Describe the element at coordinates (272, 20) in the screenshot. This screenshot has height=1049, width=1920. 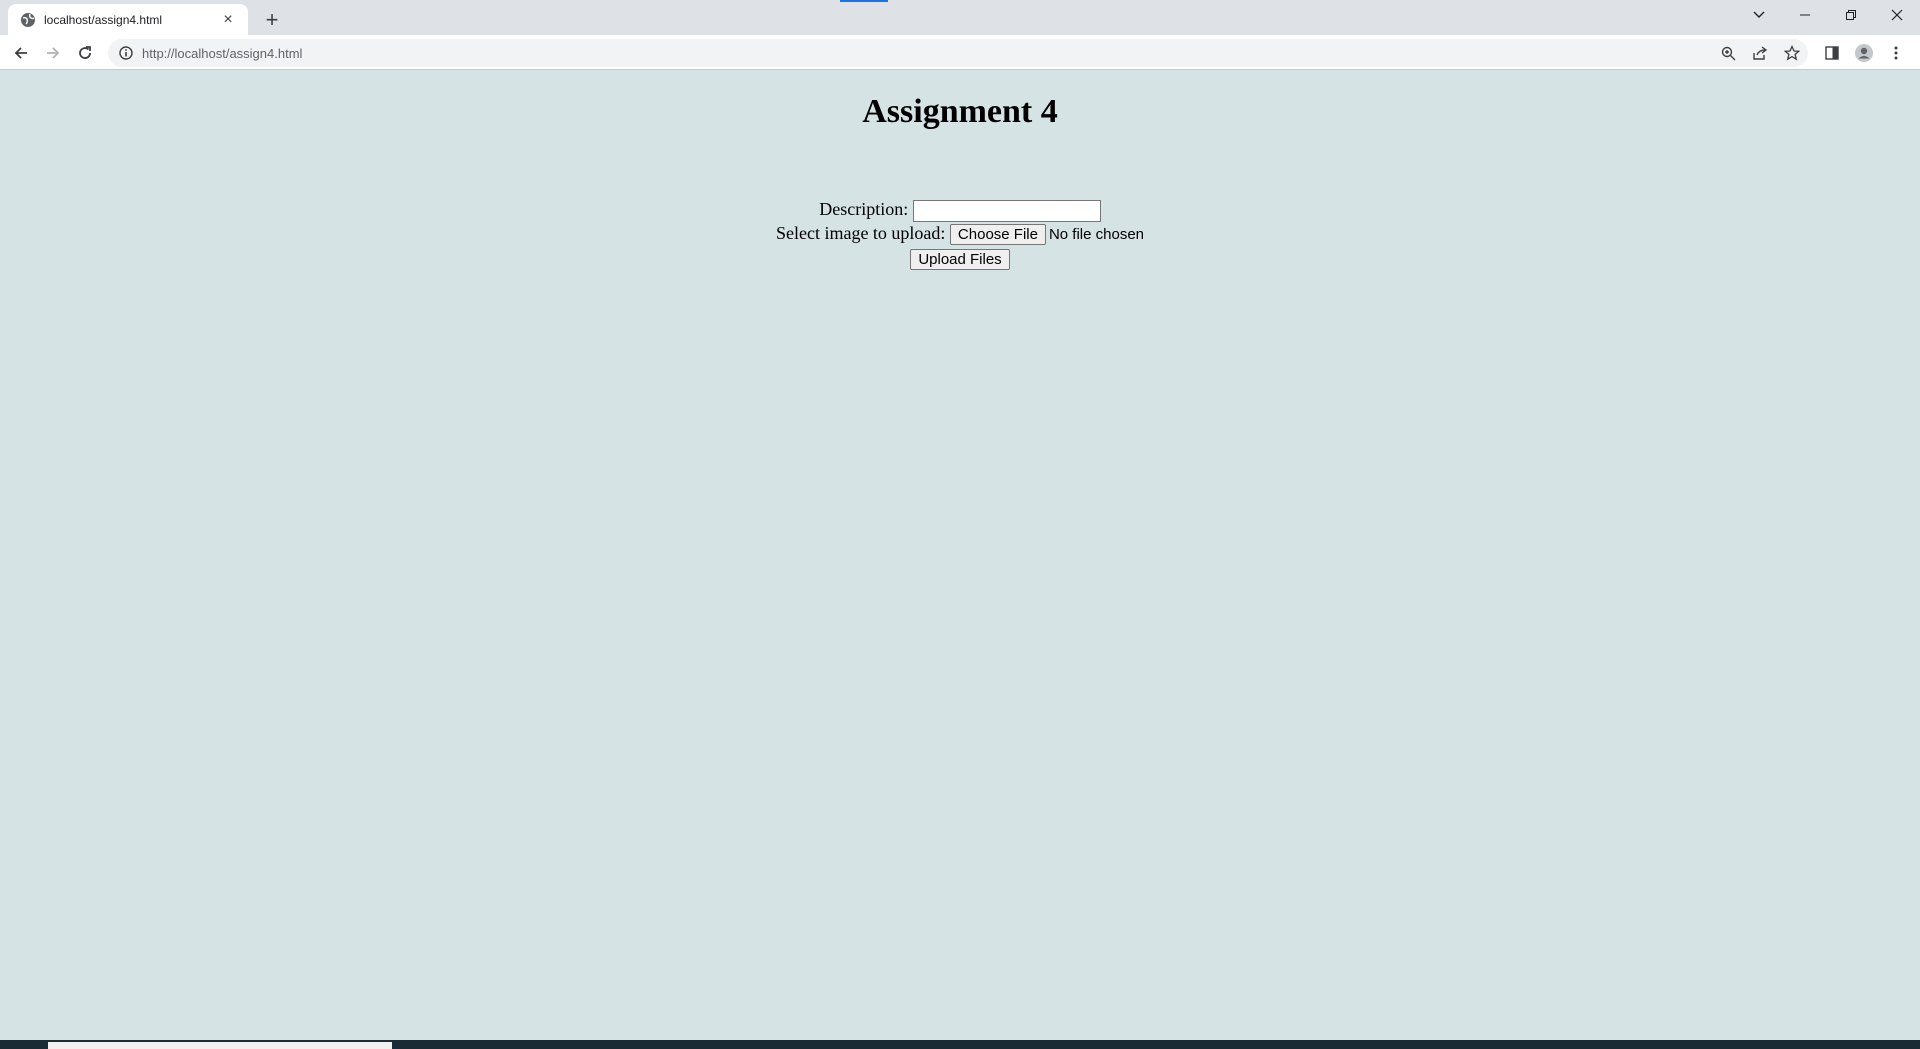
I see `plus-icon: +` at that location.